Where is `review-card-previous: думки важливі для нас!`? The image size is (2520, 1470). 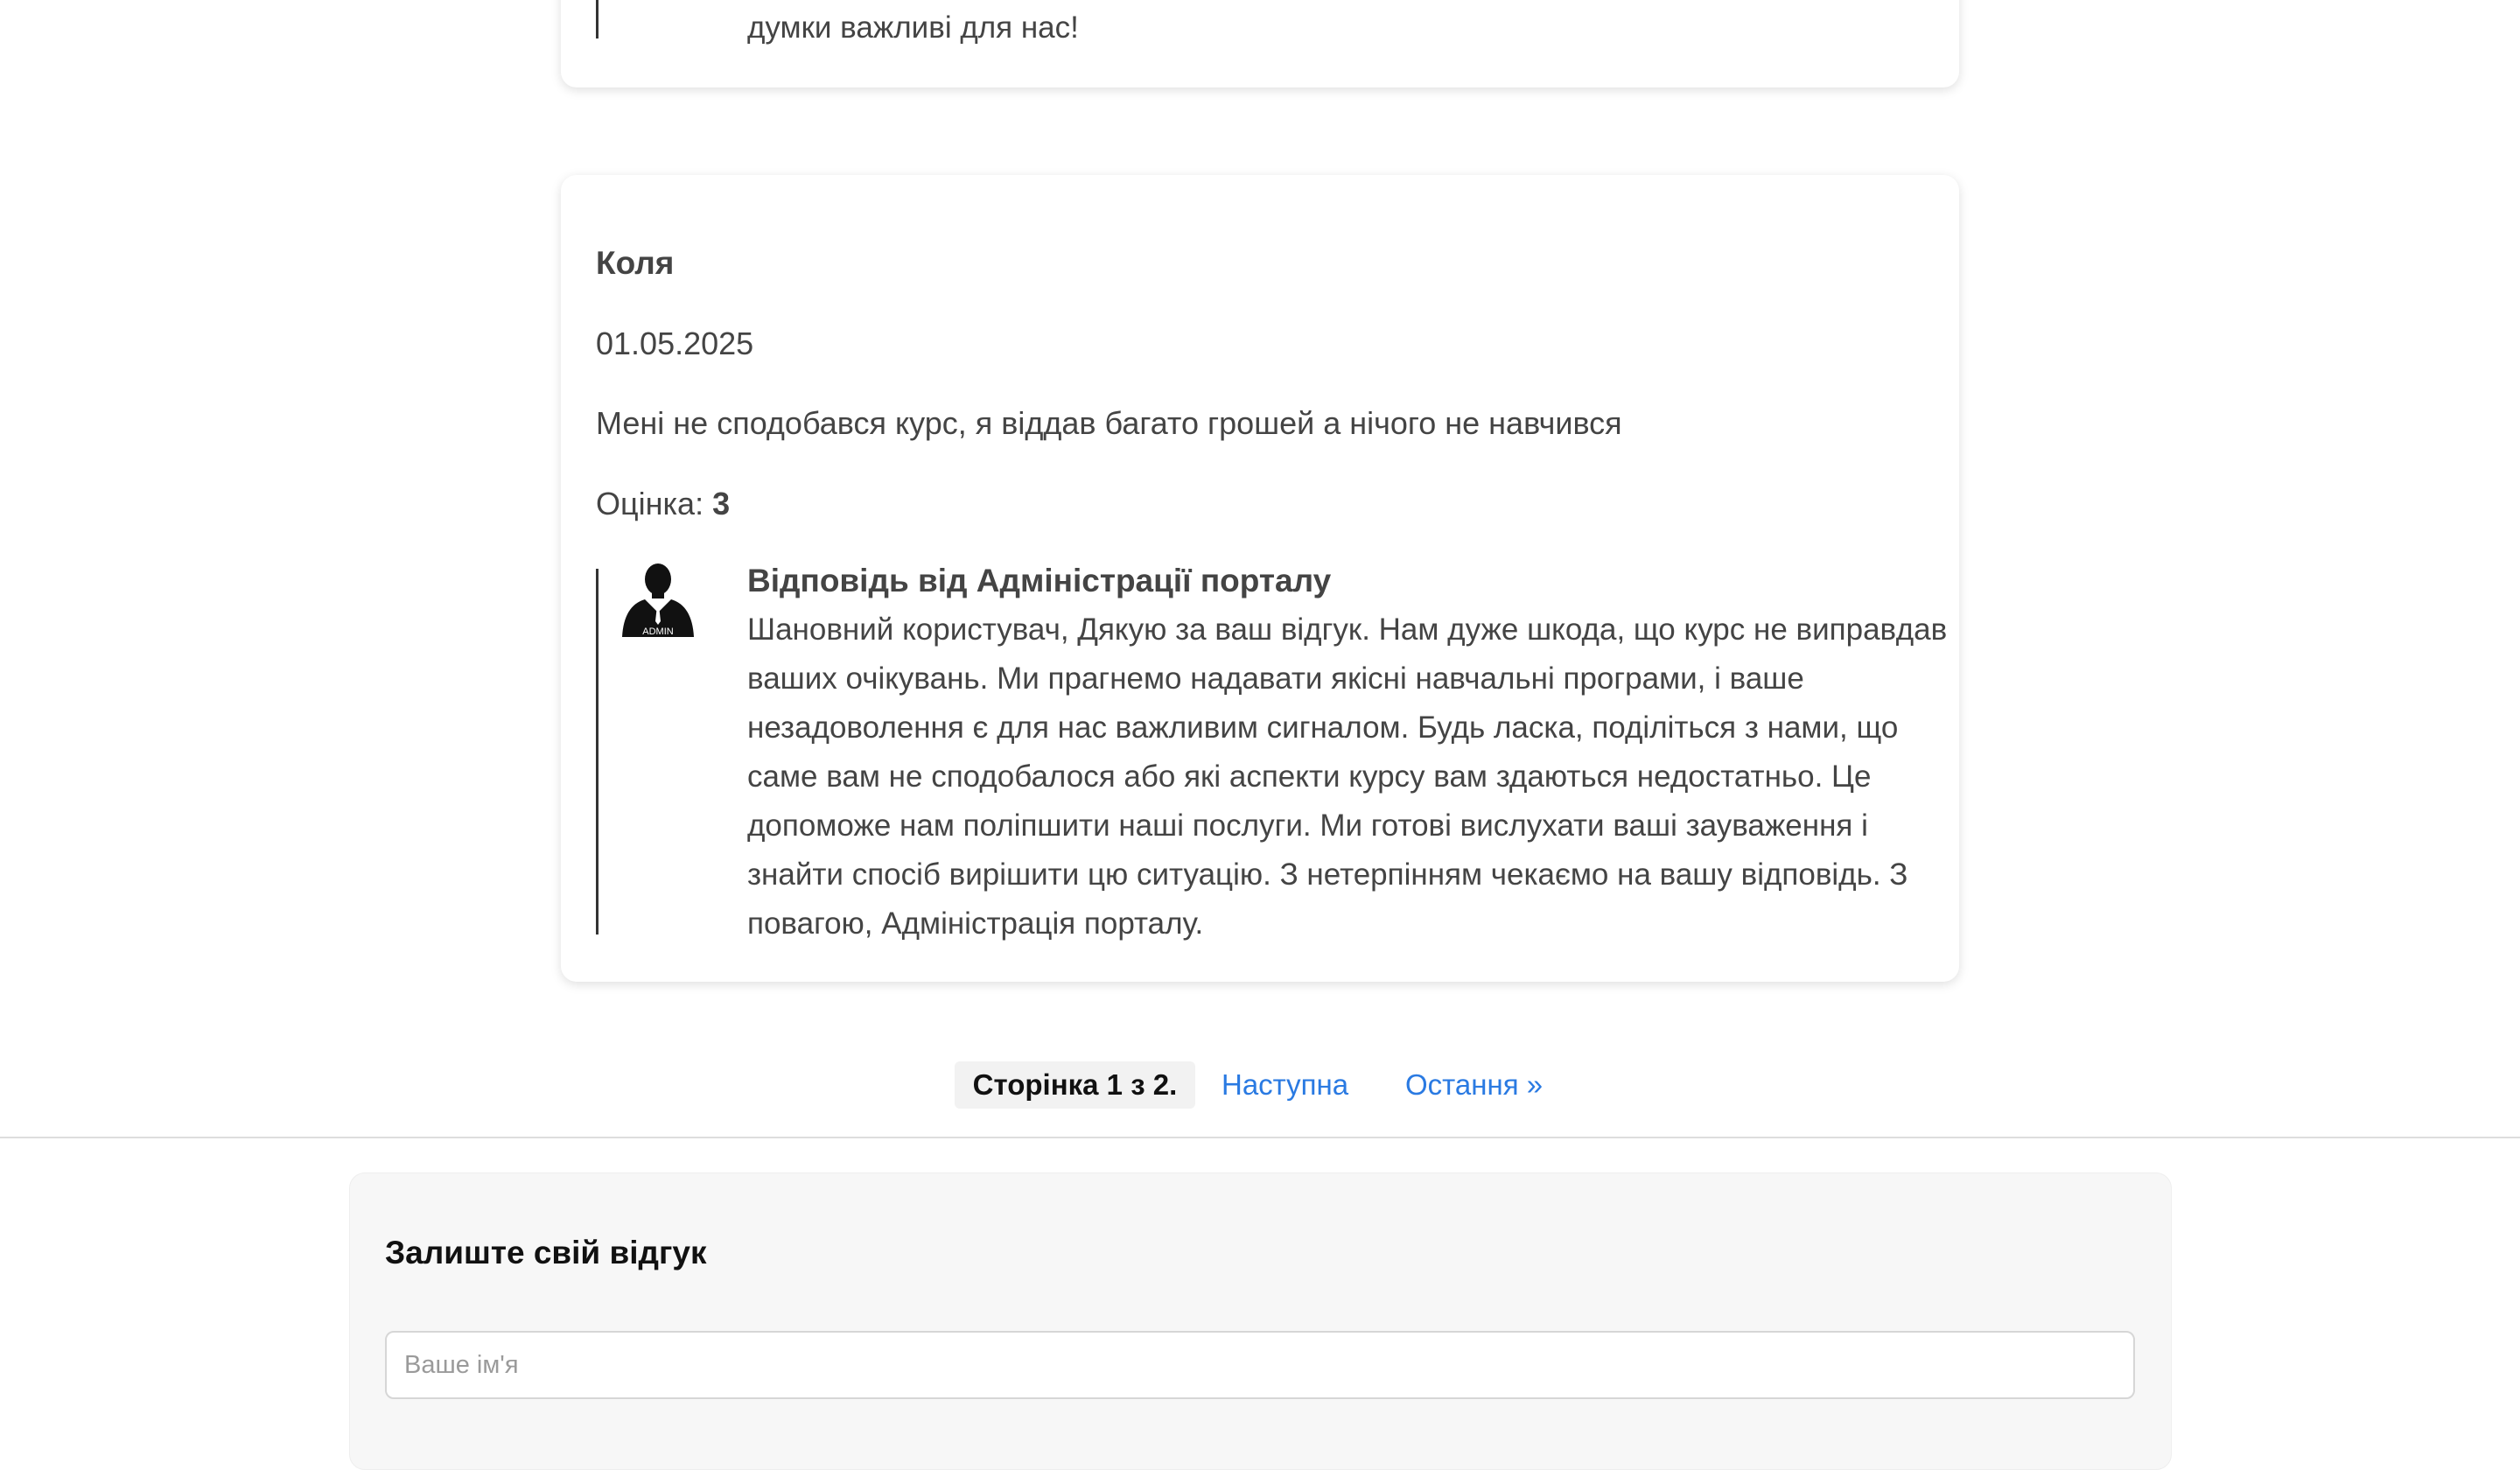 review-card-previous: думки важливі для нас! is located at coordinates (1260, 44).